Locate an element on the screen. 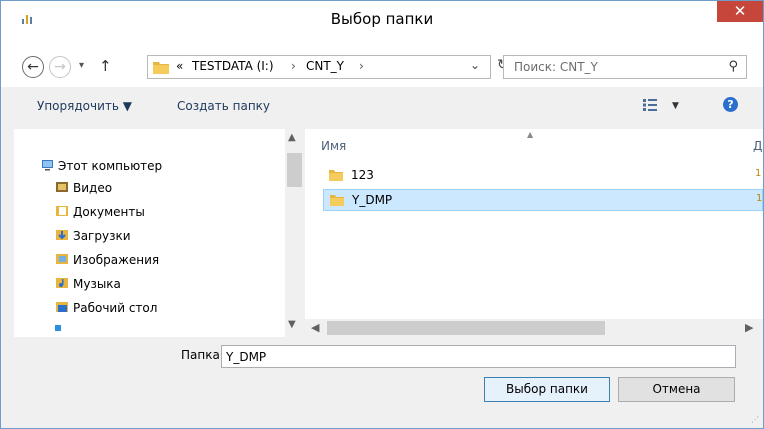 The width and height of the screenshot is (764, 429). address-bar: « TESTDATA (I:) › CNT_Y › ⌄ is located at coordinates (319, 67).